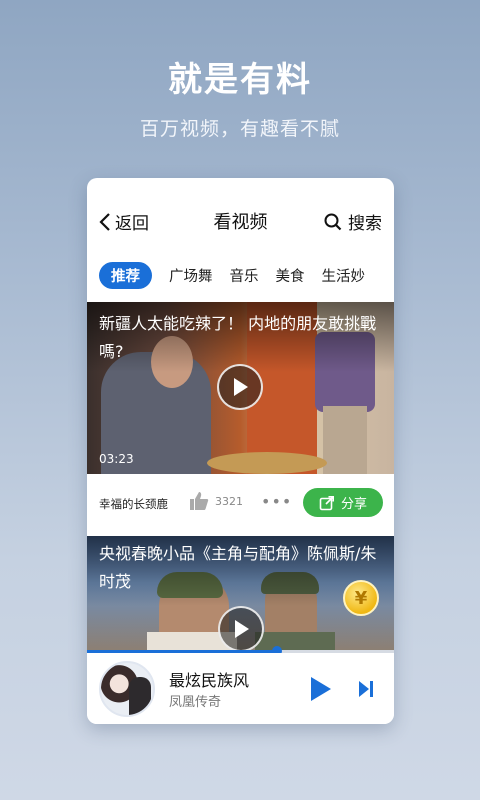  I want to click on video-card-1-meta: 幸福的长颈鹿 3321 ••• 分享, so click(240, 504).